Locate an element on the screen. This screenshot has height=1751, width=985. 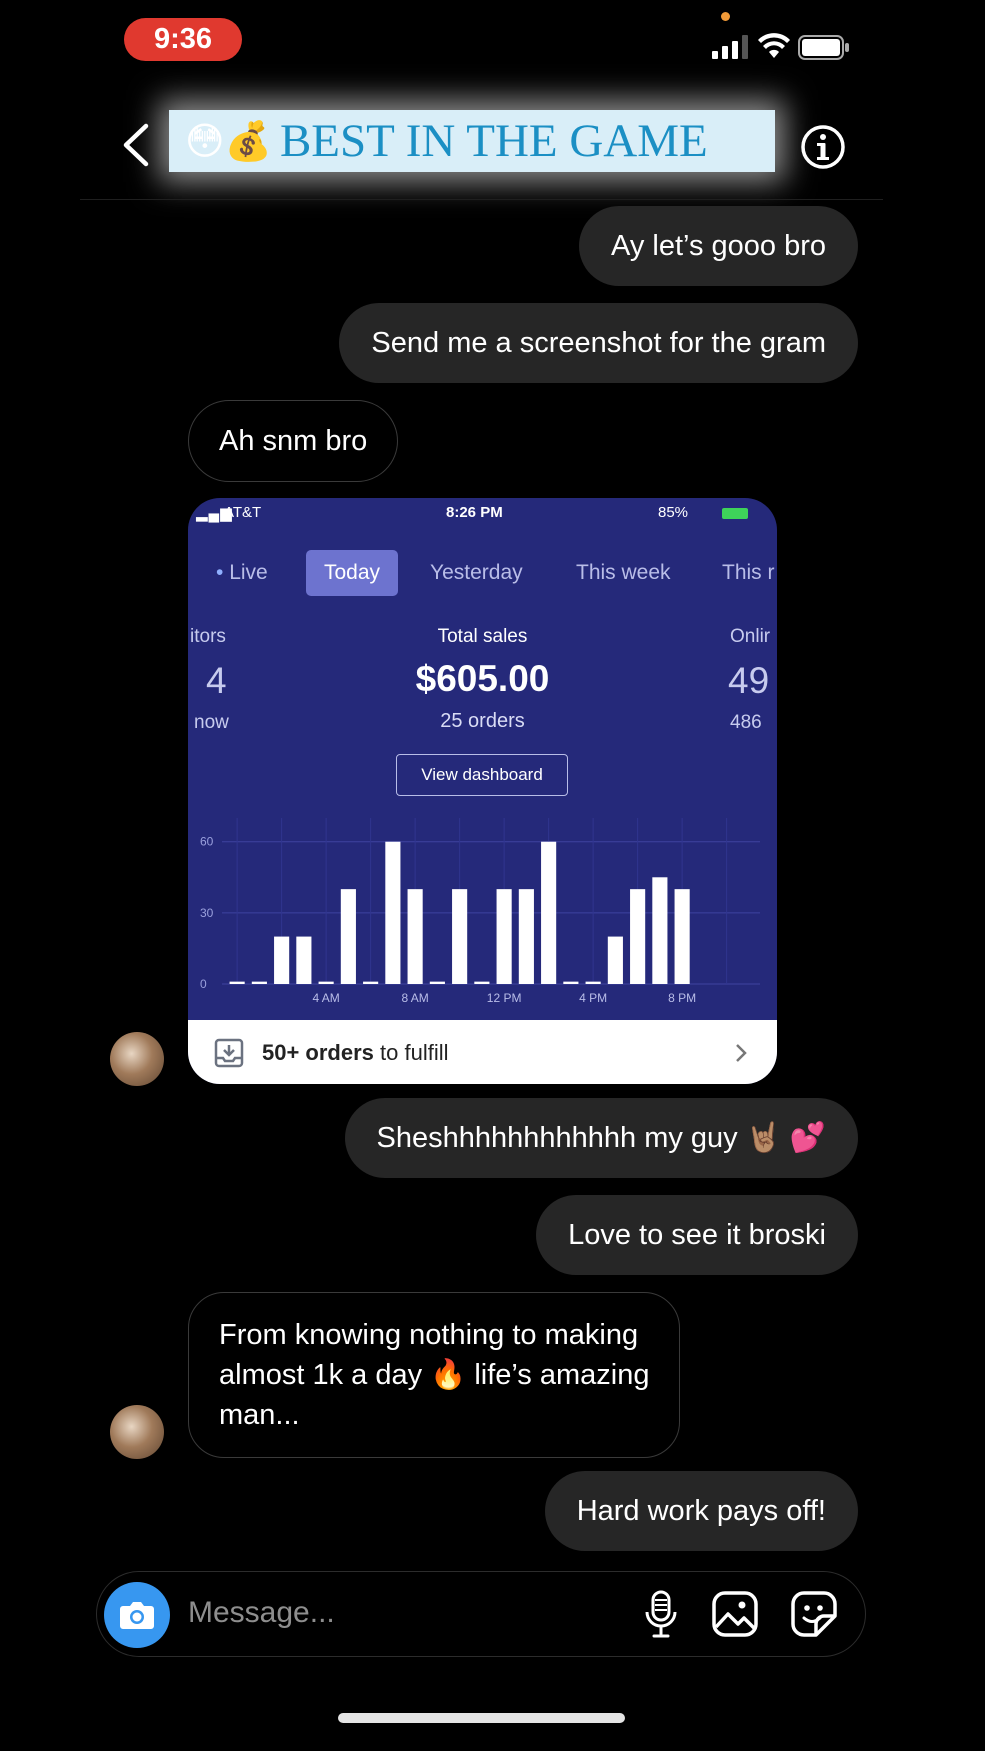
tab-yesterday: Yesterday is located at coordinates (476, 572).